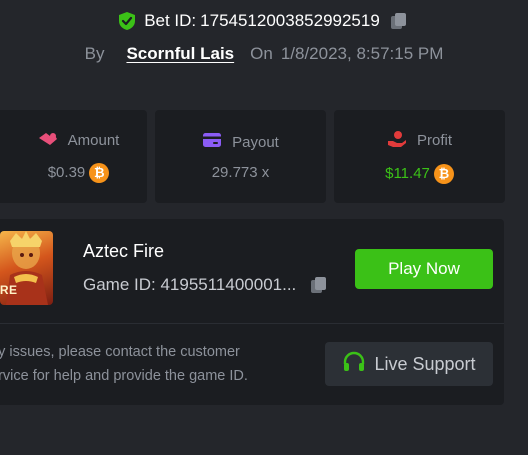  I want to click on on-label: On, so click(261, 53).